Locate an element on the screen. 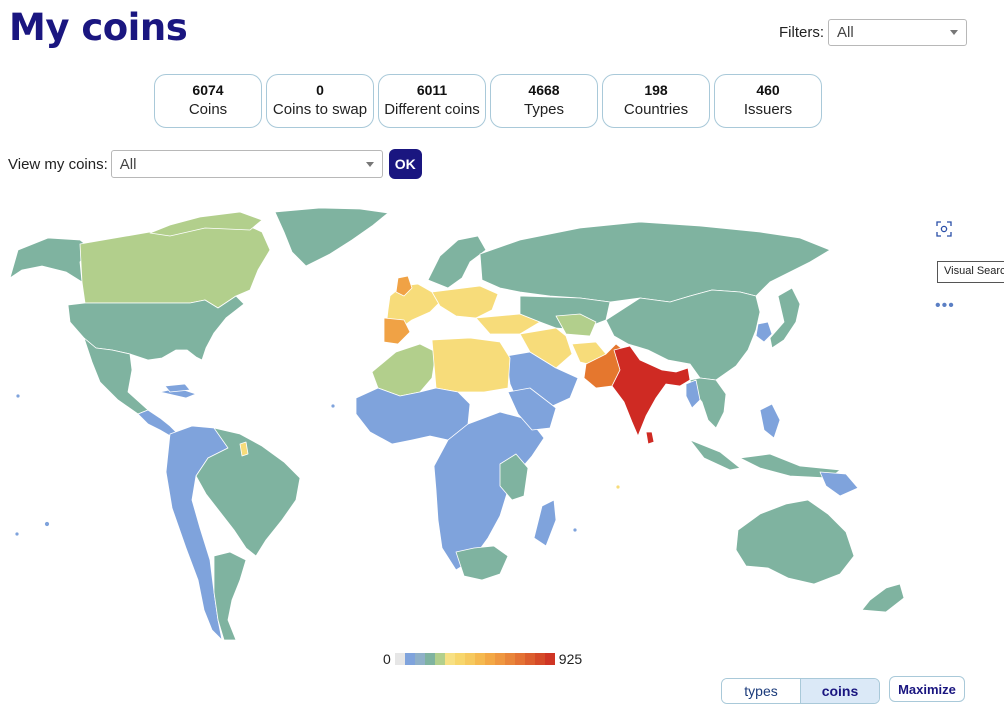 This screenshot has width=1004, height=704. types-toggle-button: types is located at coordinates (761, 691).